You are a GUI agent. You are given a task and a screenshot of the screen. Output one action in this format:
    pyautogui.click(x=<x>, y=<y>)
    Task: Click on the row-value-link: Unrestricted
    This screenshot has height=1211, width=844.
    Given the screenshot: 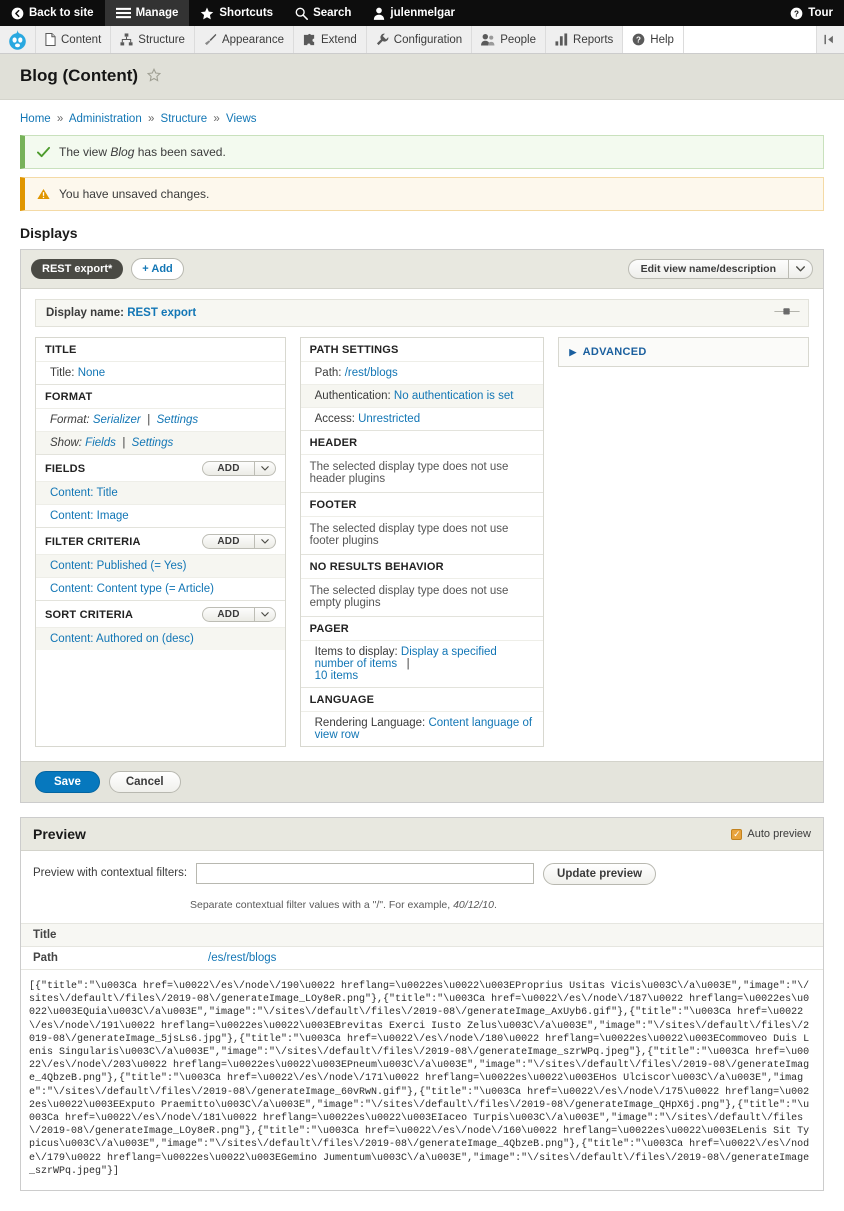 What is the action you would take?
    pyautogui.click(x=389, y=419)
    